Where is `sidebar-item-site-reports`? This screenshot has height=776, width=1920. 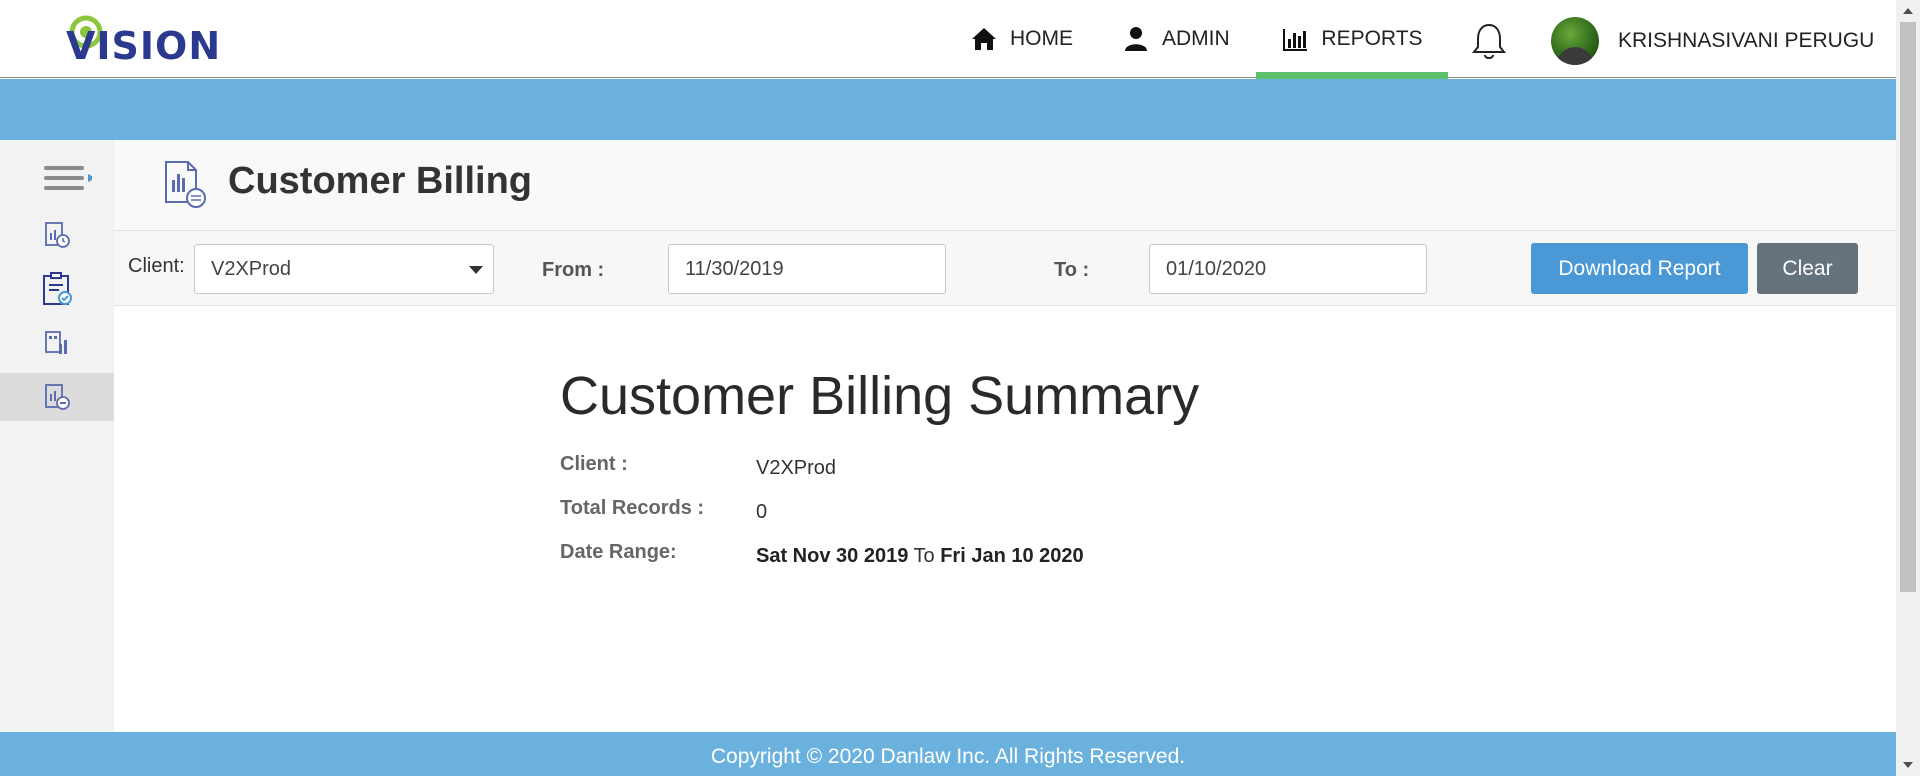
sidebar-item-site-reports is located at coordinates (57, 343).